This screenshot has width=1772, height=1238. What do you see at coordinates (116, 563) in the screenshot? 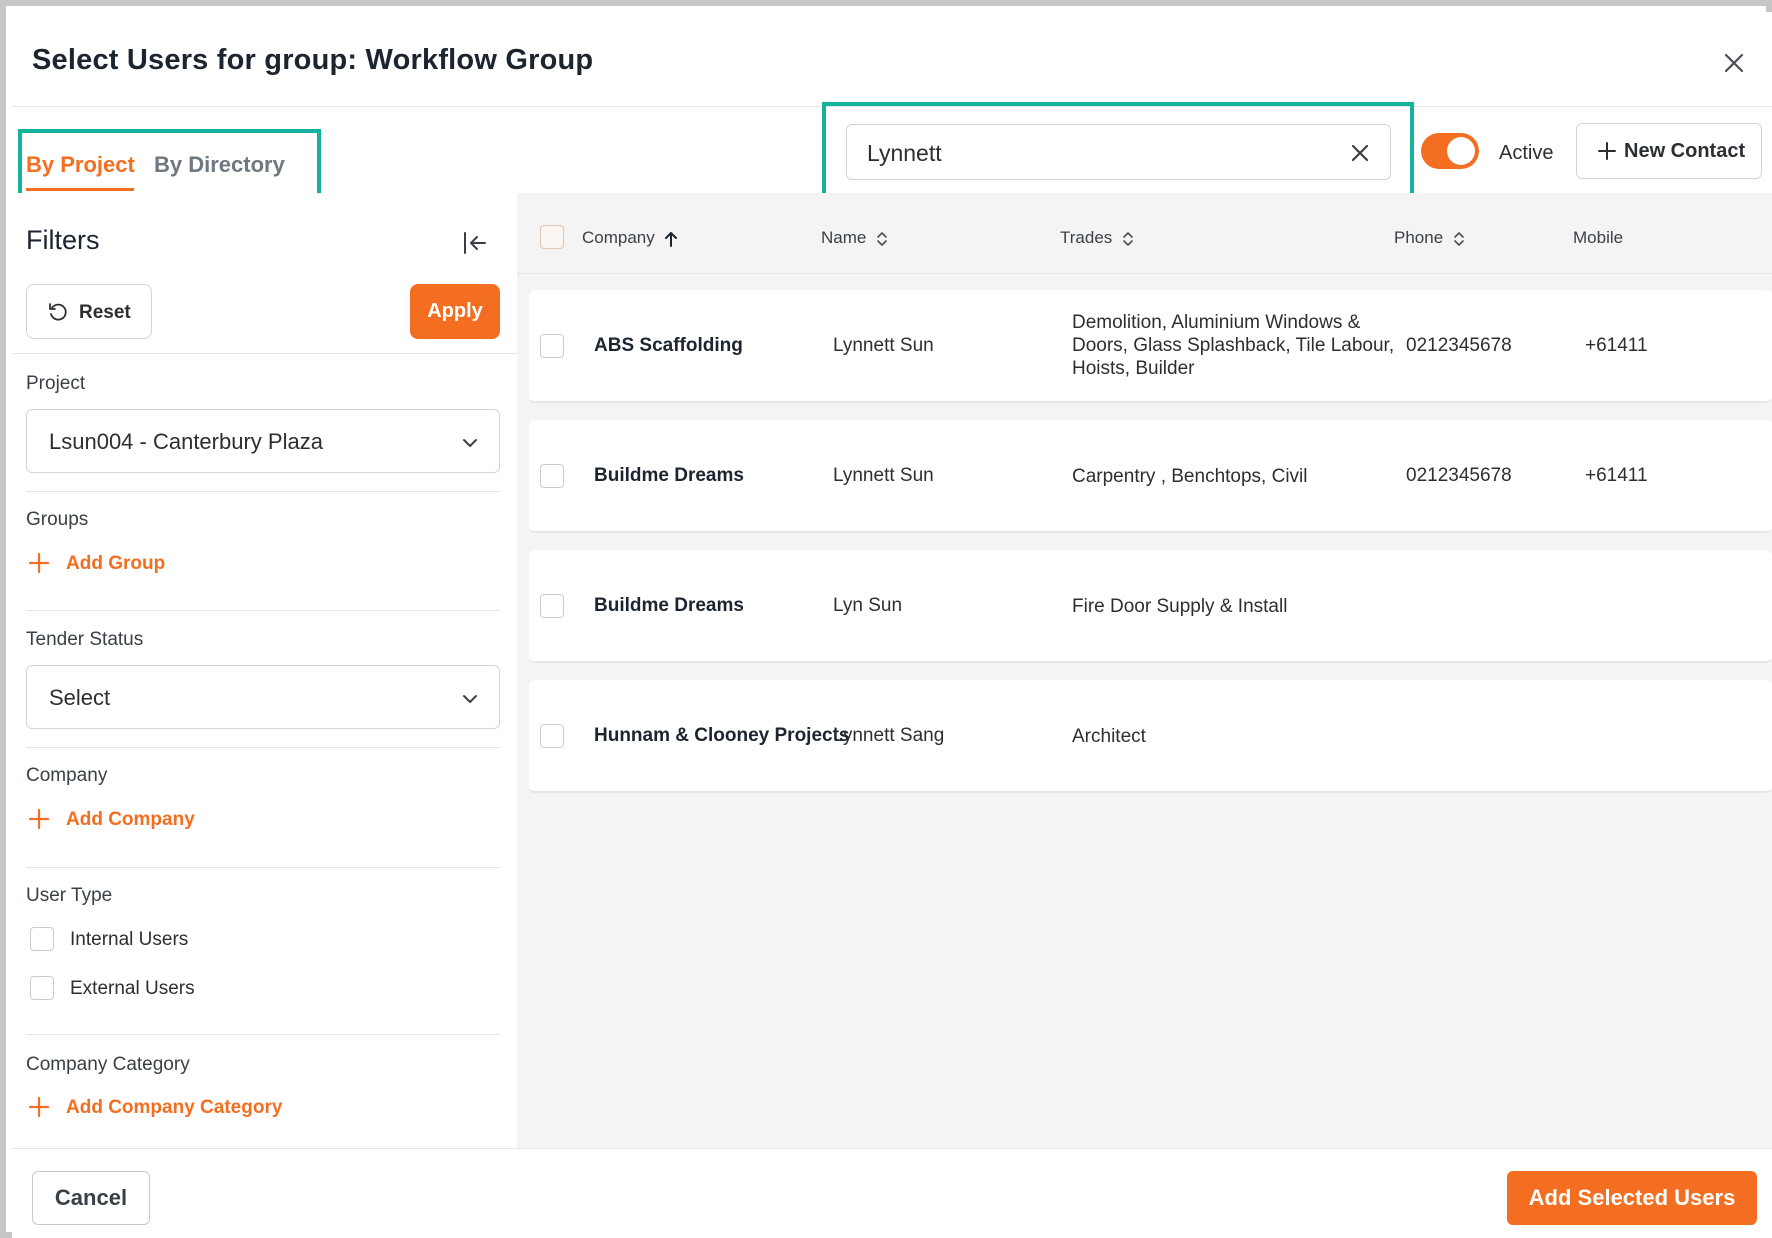
I see `add-group-label: Add Group` at bounding box center [116, 563].